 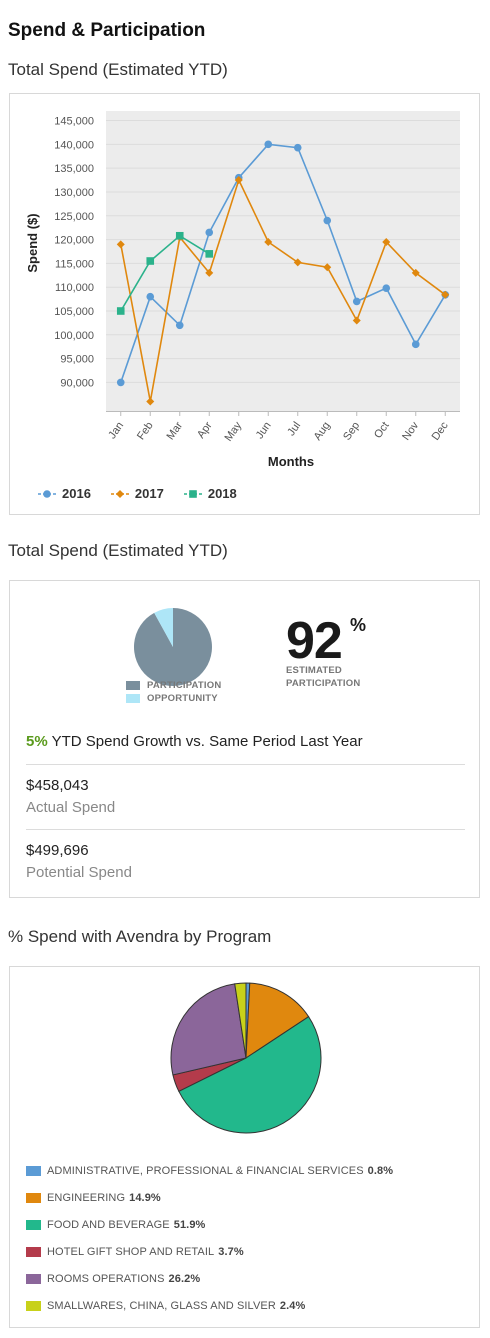 I want to click on data-point-2016-Oct, so click(x=386, y=288).